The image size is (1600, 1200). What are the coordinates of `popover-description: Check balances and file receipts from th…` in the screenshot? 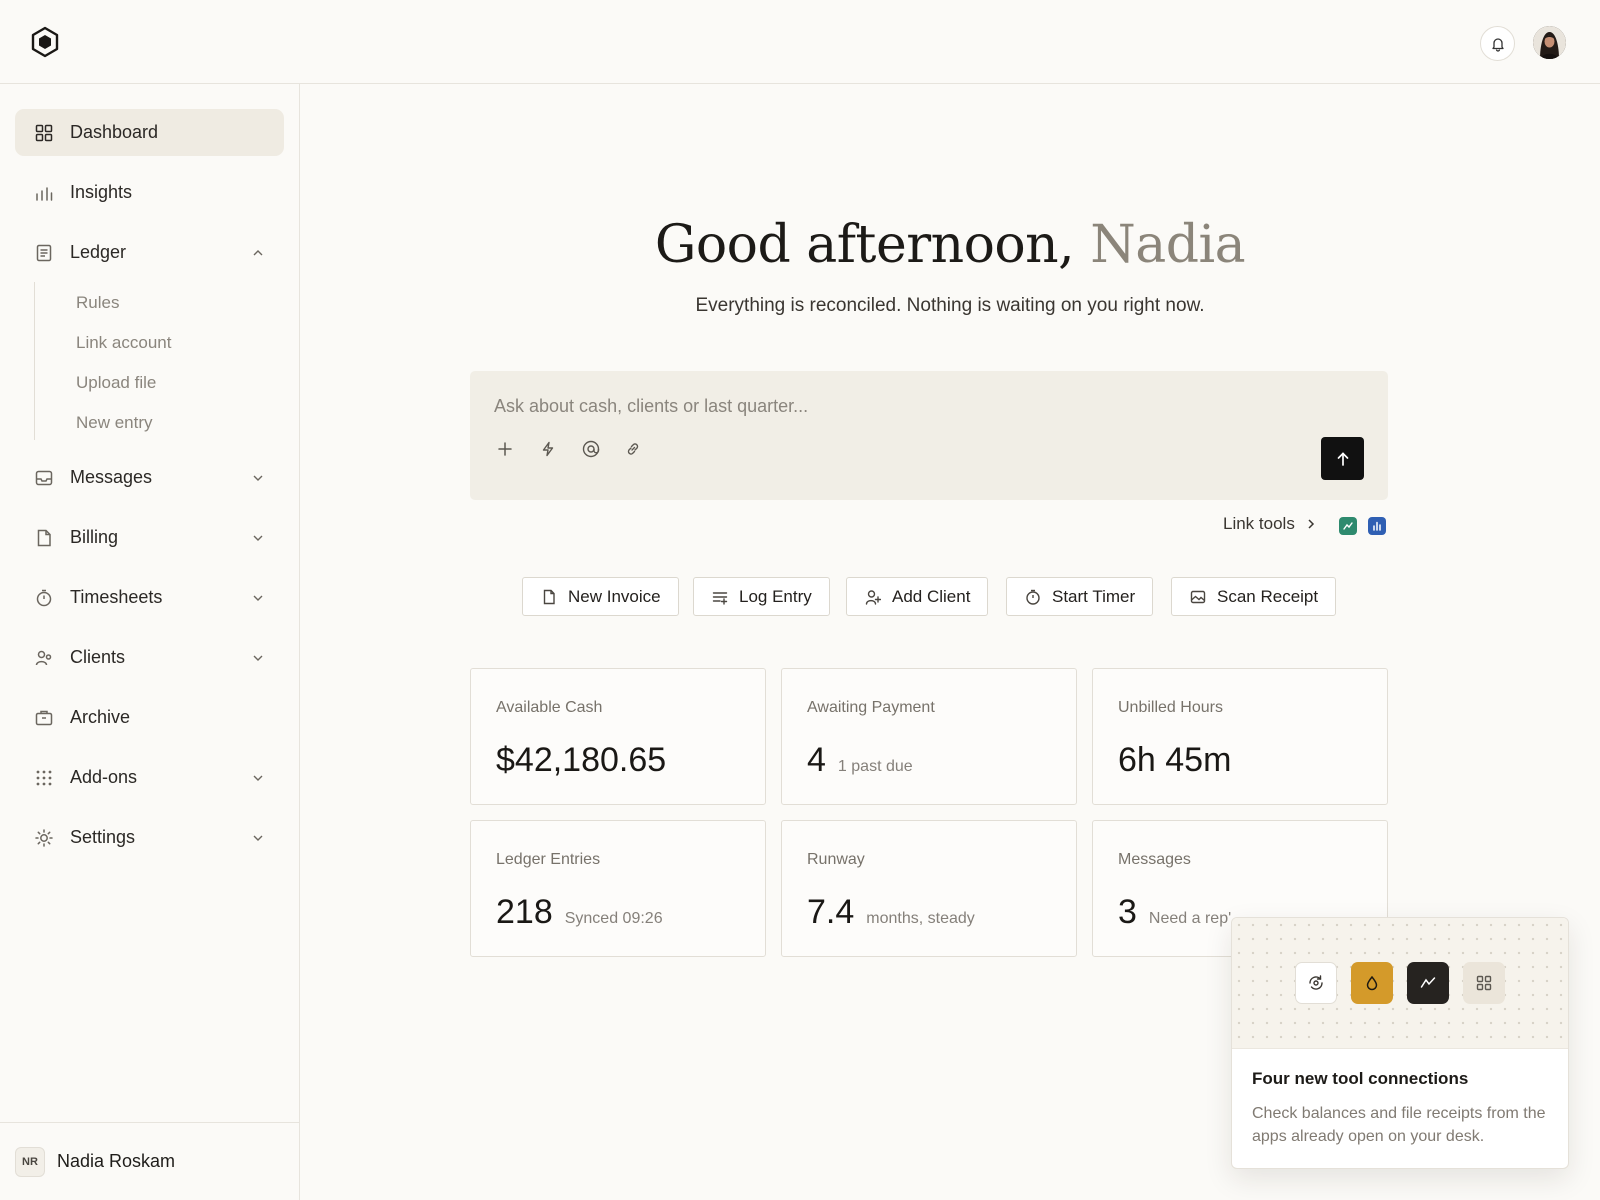 It's located at (1399, 1125).